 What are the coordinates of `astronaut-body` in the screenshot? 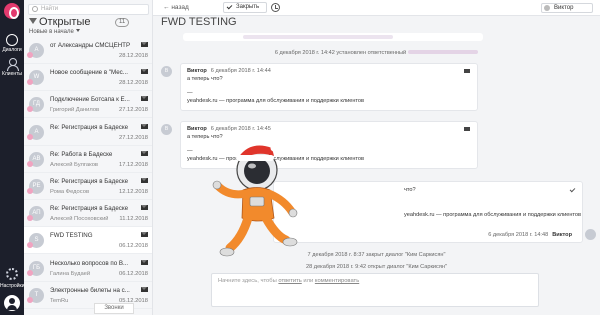 It's located at (255, 200).